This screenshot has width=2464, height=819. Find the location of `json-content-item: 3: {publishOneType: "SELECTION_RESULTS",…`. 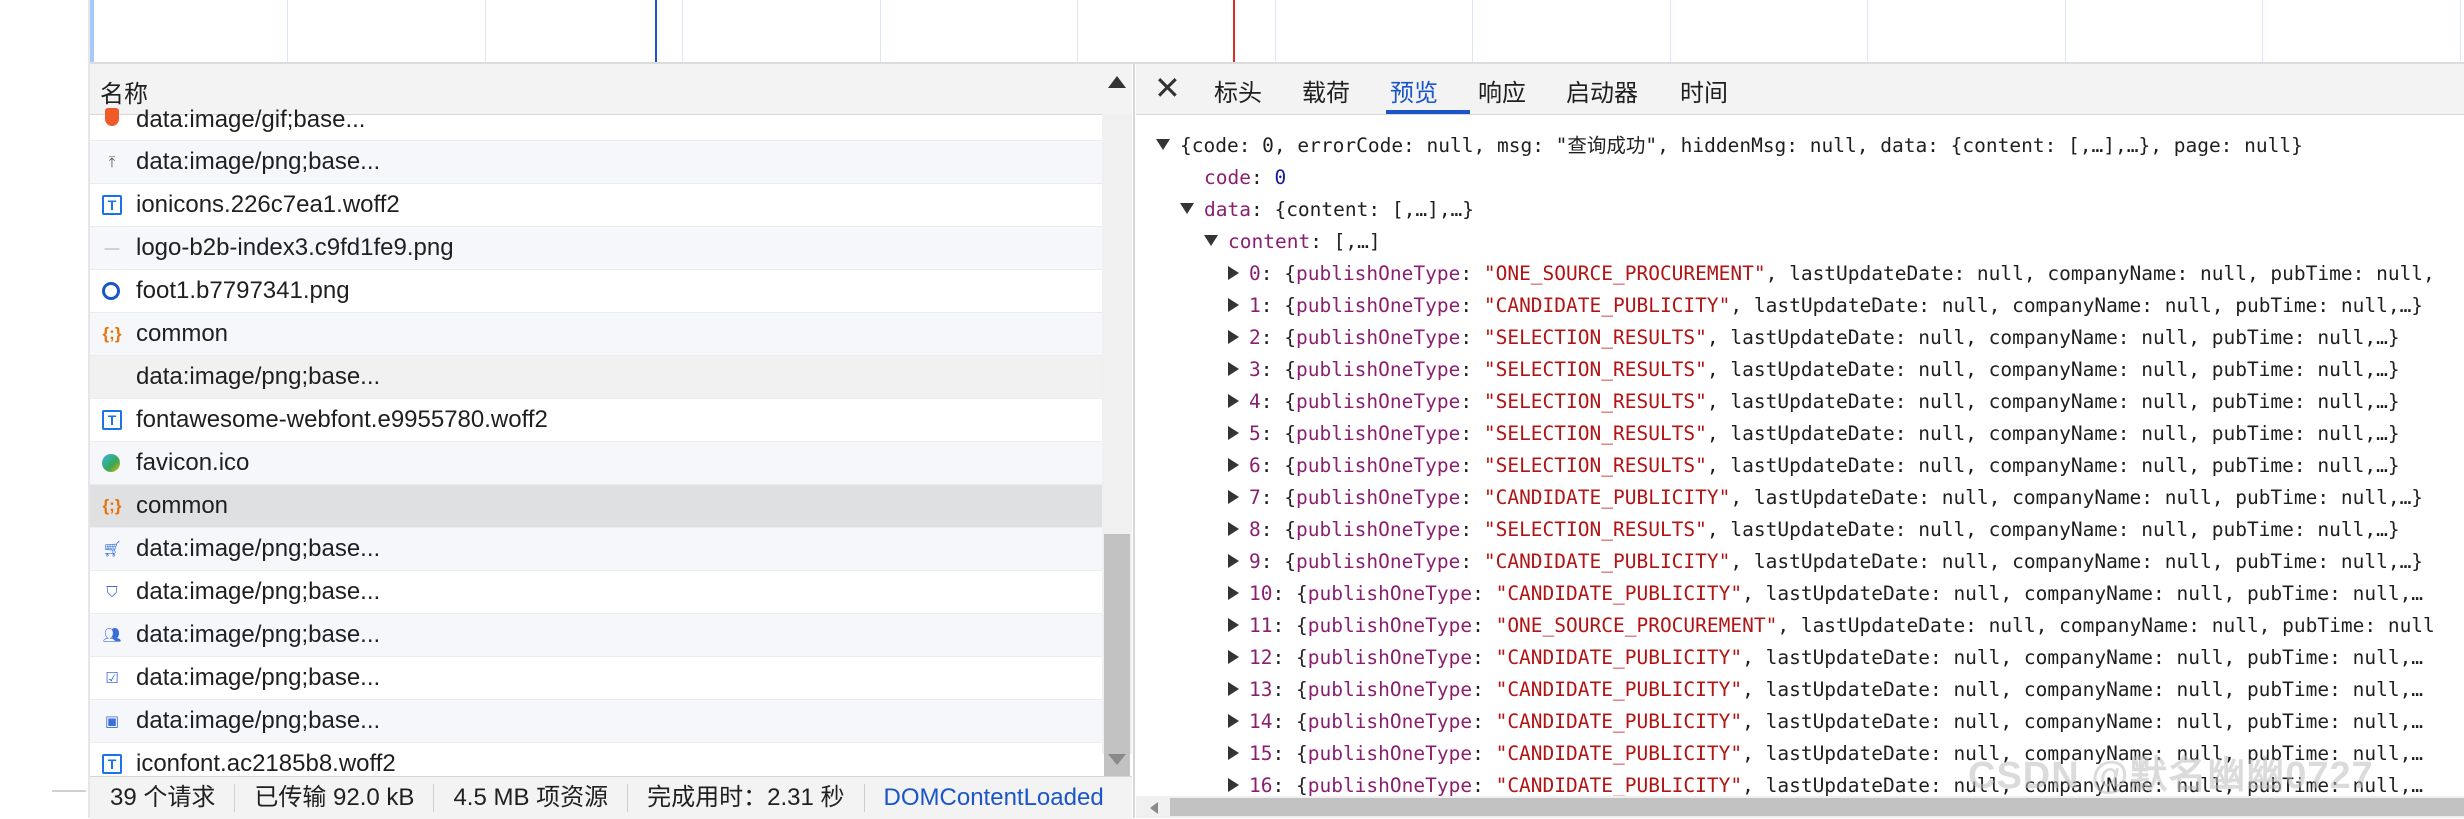

json-content-item: 3: {publishOneType: "SELECTION_RESULTS",… is located at coordinates (1814, 370).